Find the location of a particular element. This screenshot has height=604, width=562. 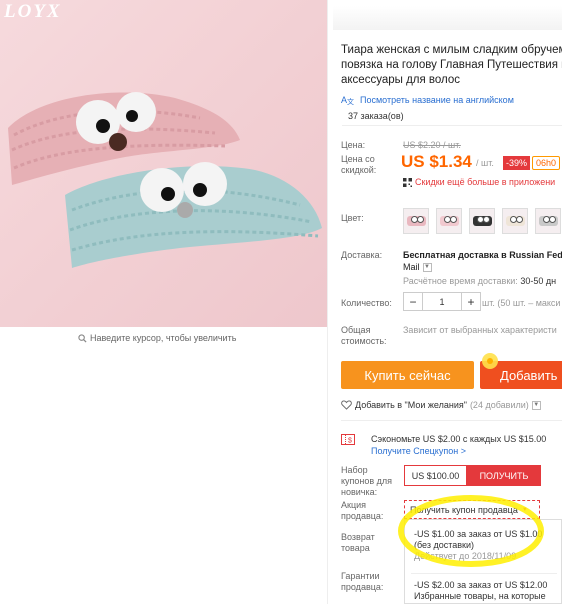

wishlist-count: (24 добавили) is located at coordinates (499, 405).